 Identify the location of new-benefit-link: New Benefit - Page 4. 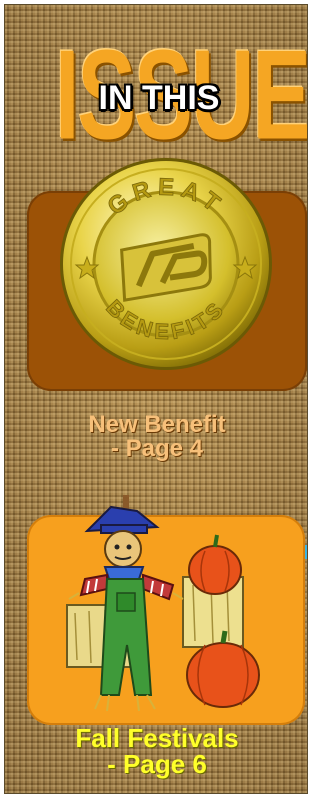
(156, 436).